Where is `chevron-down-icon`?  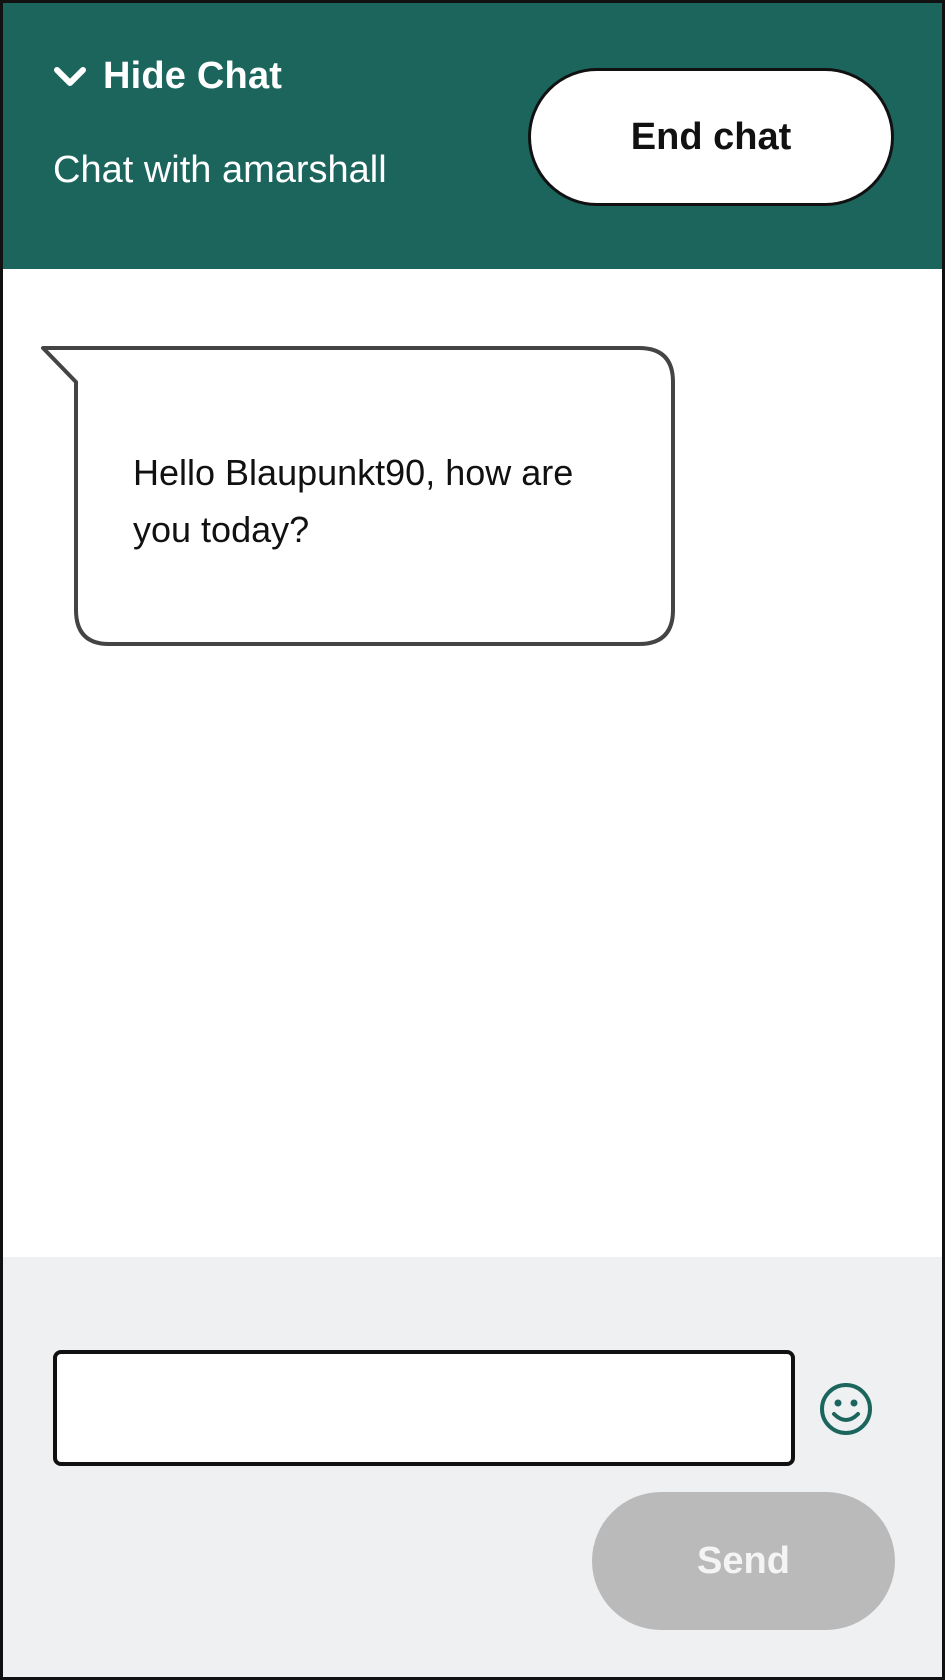
chevron-down-icon is located at coordinates (70, 76).